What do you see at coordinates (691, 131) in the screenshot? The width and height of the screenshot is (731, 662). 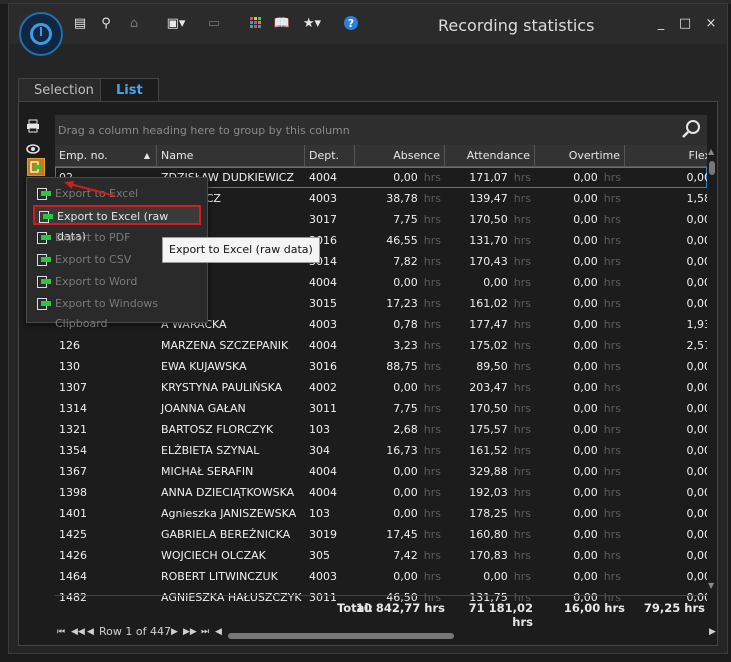 I see `search-icon` at bounding box center [691, 131].